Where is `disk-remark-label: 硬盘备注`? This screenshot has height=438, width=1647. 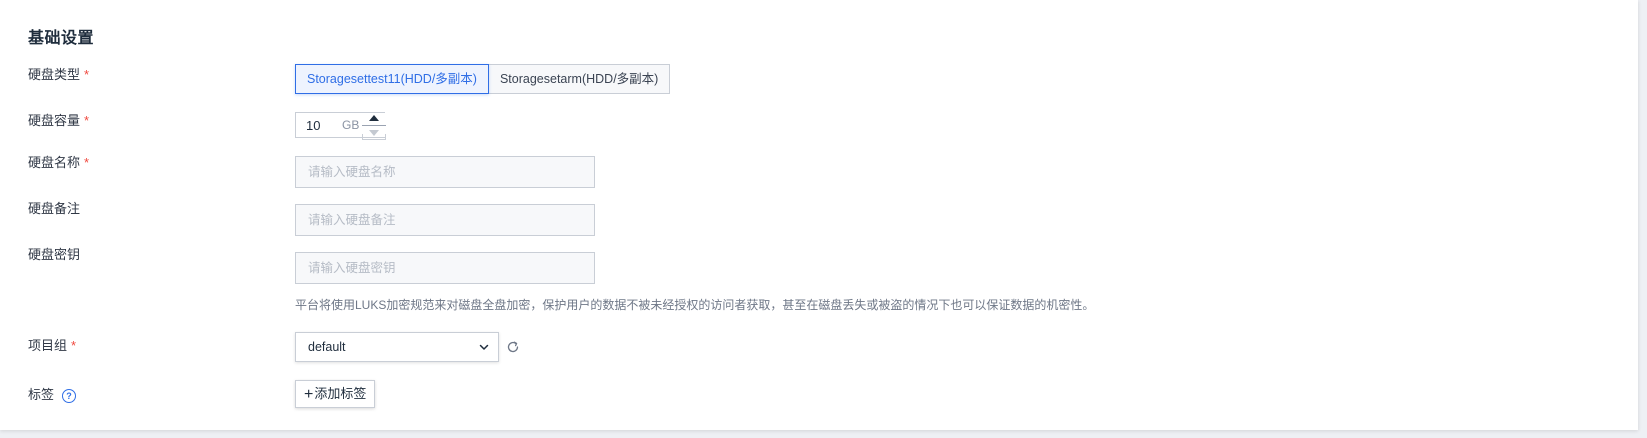 disk-remark-label: 硬盘备注 is located at coordinates (54, 209).